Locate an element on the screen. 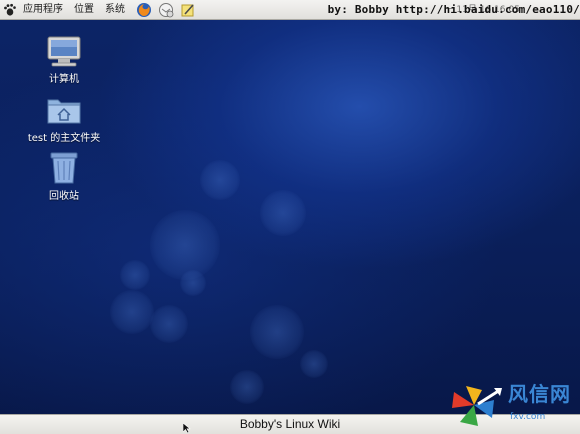 The height and width of the screenshot is (434, 580). desktop-icon-trash: 回收站 is located at coordinates (64, 176).